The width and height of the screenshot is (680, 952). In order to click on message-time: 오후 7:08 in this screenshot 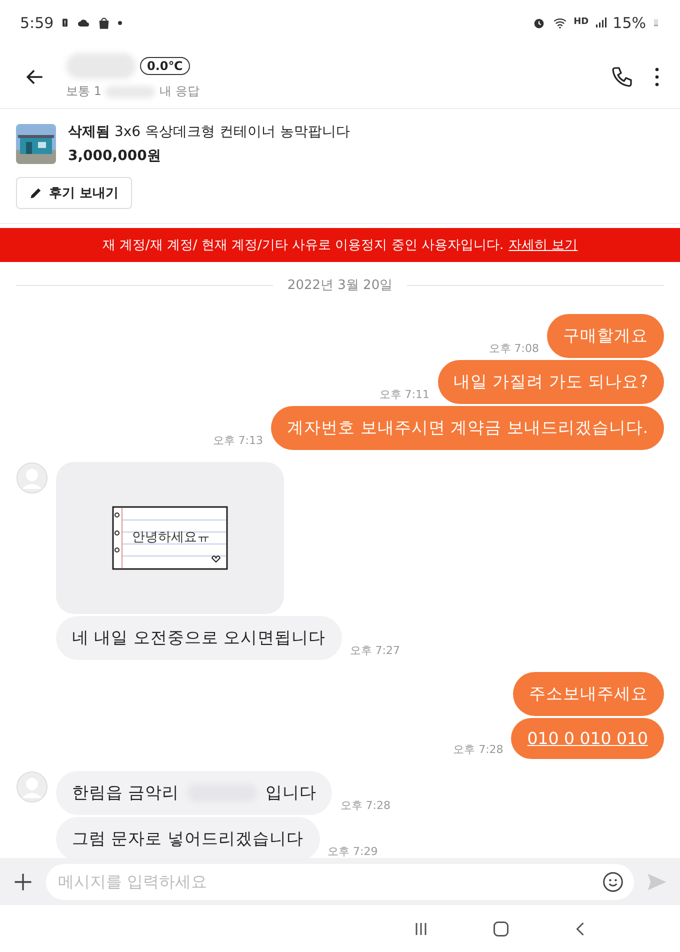, I will do `click(513, 348)`.